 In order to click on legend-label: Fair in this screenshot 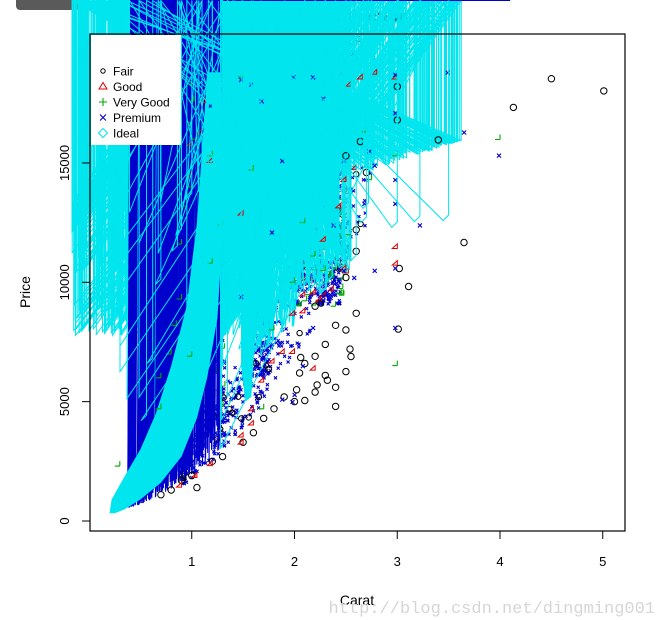, I will do `click(123, 72)`.